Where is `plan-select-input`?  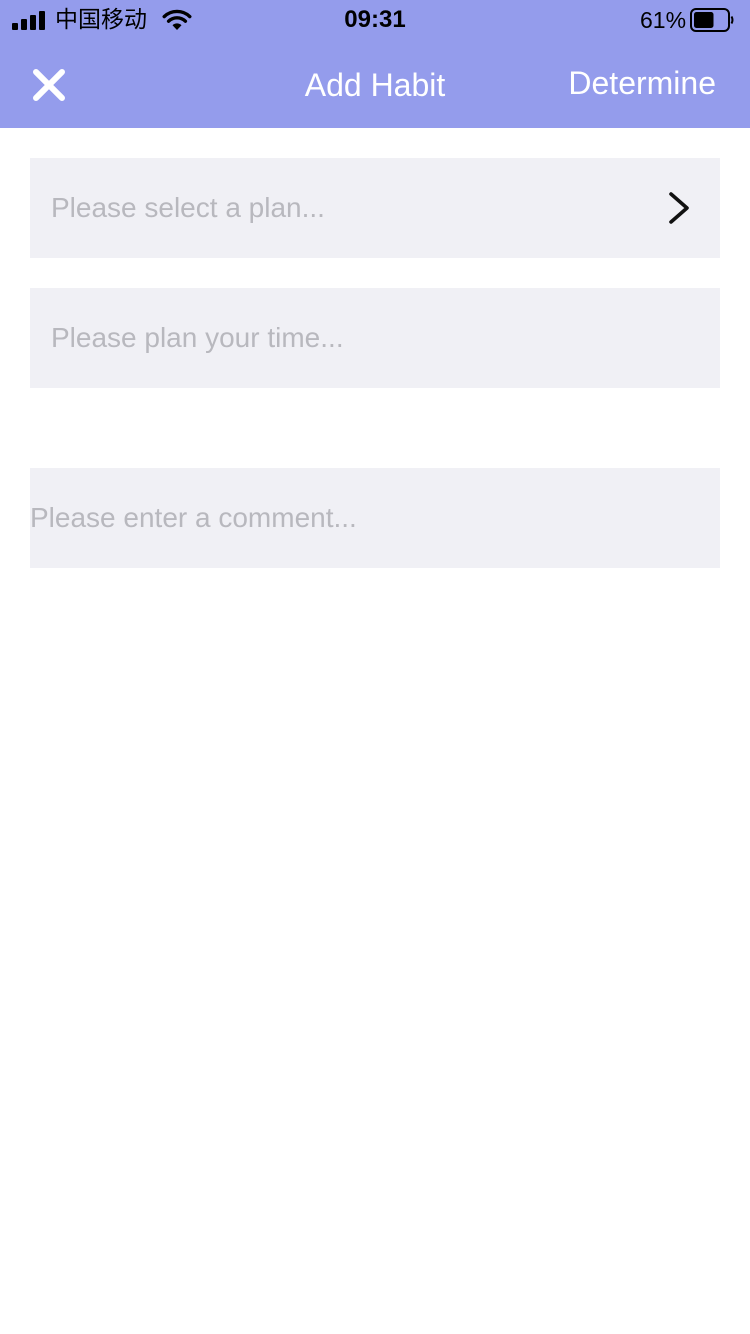 plan-select-input is located at coordinates (375, 208).